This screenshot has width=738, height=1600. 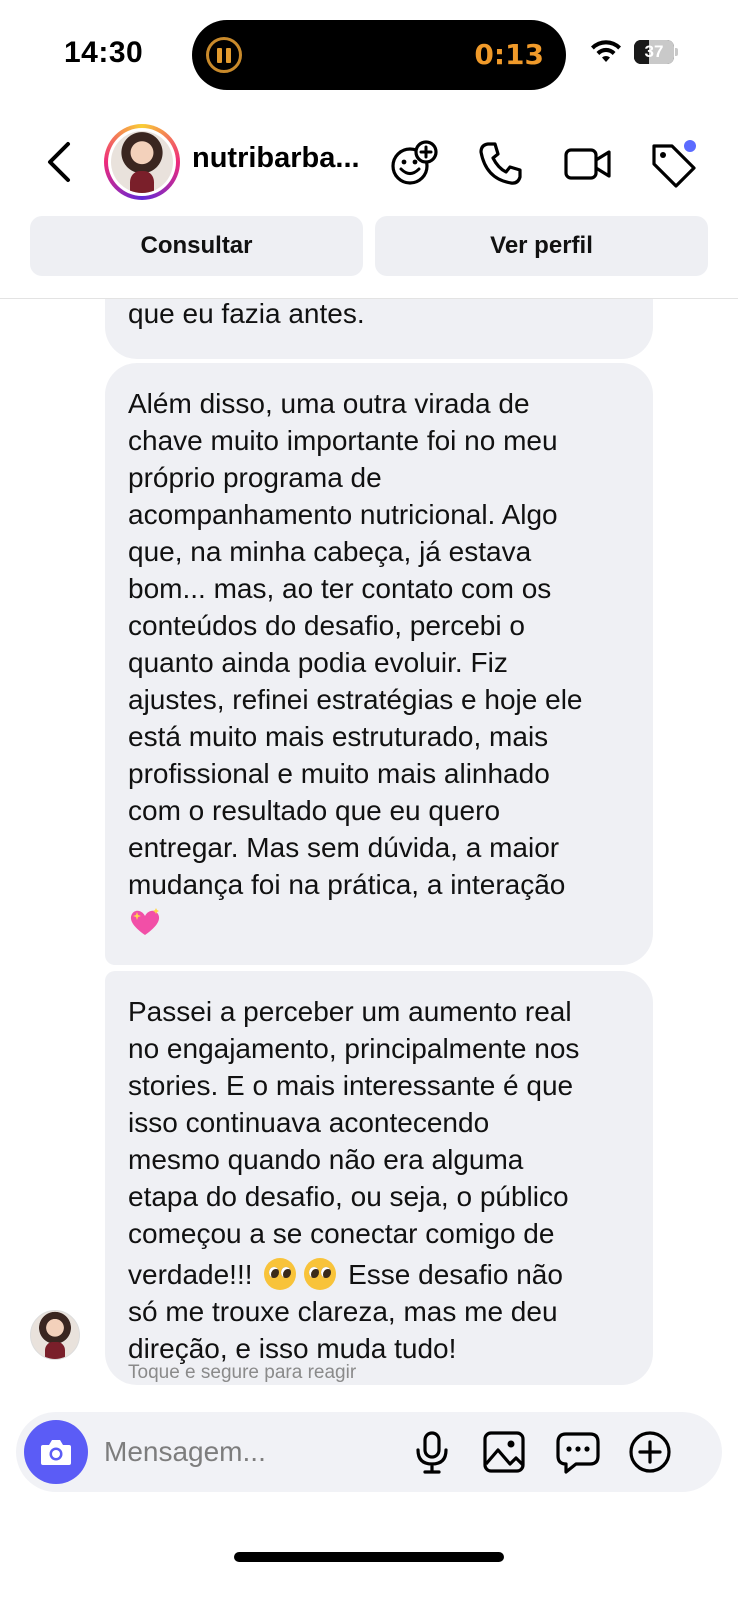 I want to click on gallery-icon, so click(x=504, y=1452).